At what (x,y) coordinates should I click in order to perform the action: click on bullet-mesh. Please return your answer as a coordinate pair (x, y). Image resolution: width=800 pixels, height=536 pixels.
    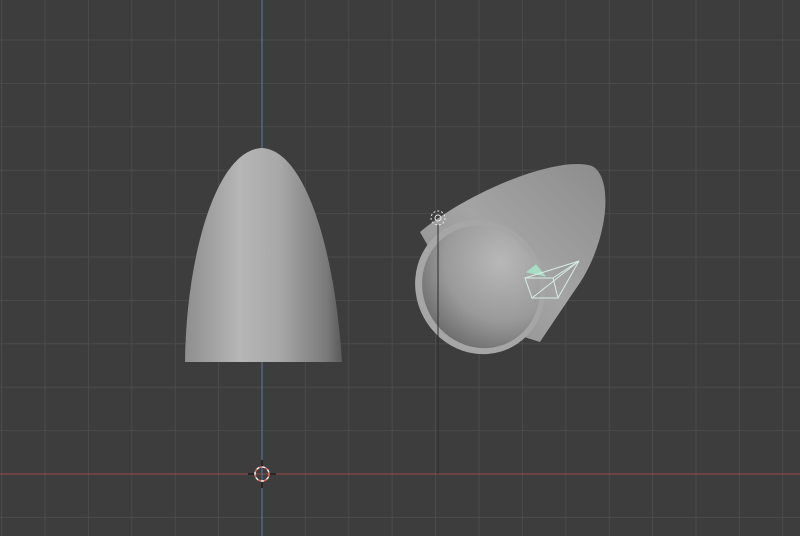
    Looking at the image, I should click on (263, 255).